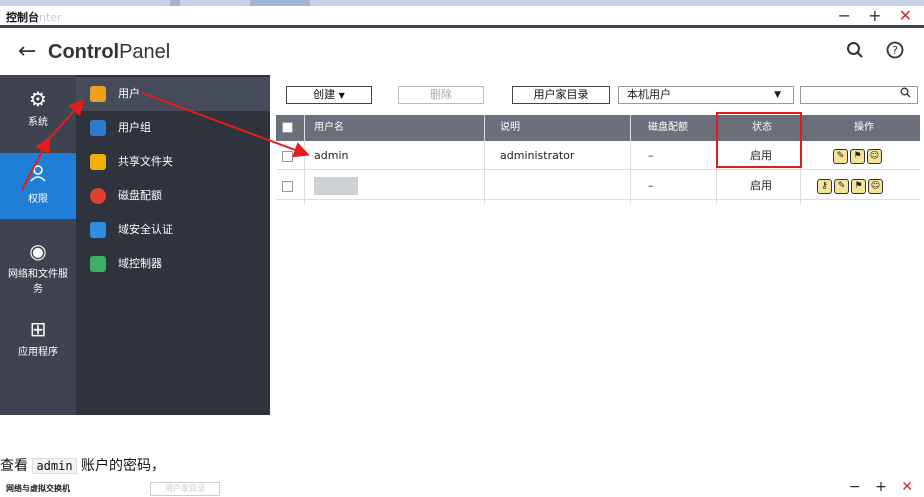  I want to click on cell-actions: ✎ ⚑ ☺, so click(857, 155).